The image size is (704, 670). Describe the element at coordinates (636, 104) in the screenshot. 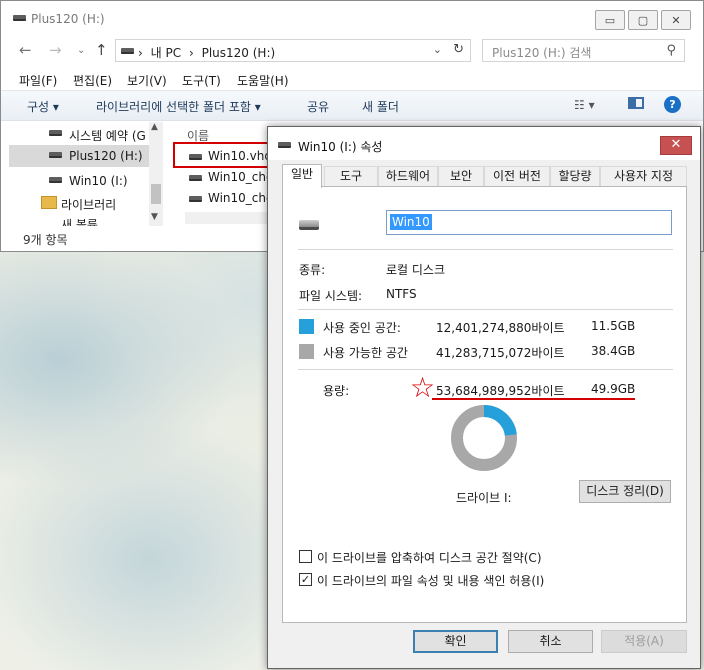

I see `preview-pane-icon` at that location.